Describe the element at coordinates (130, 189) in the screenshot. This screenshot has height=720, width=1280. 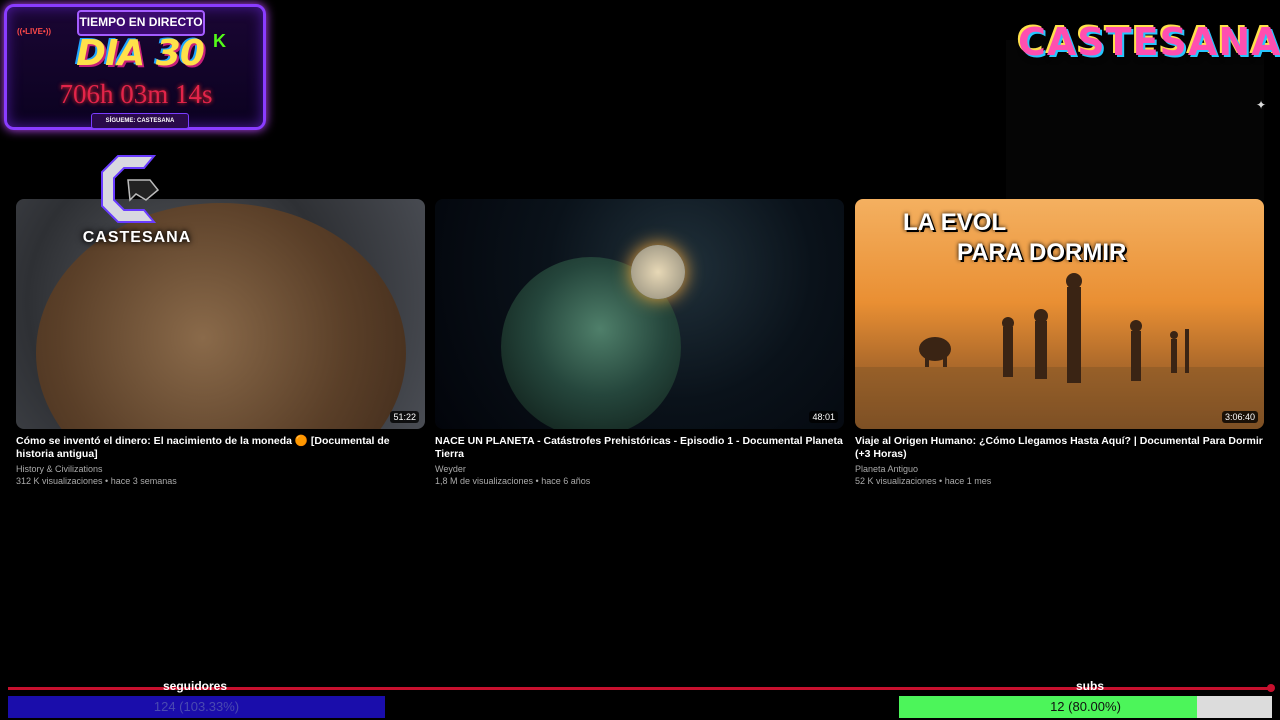
I see `brand-logo-mark` at that location.